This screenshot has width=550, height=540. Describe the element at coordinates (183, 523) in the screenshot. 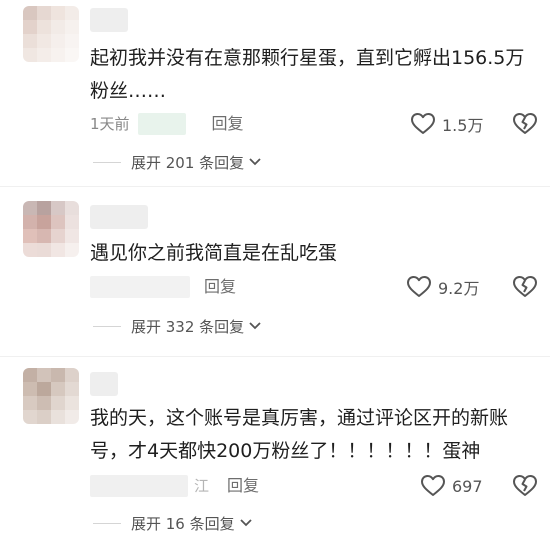

I see `expand-label: 展开 16 条回复` at that location.